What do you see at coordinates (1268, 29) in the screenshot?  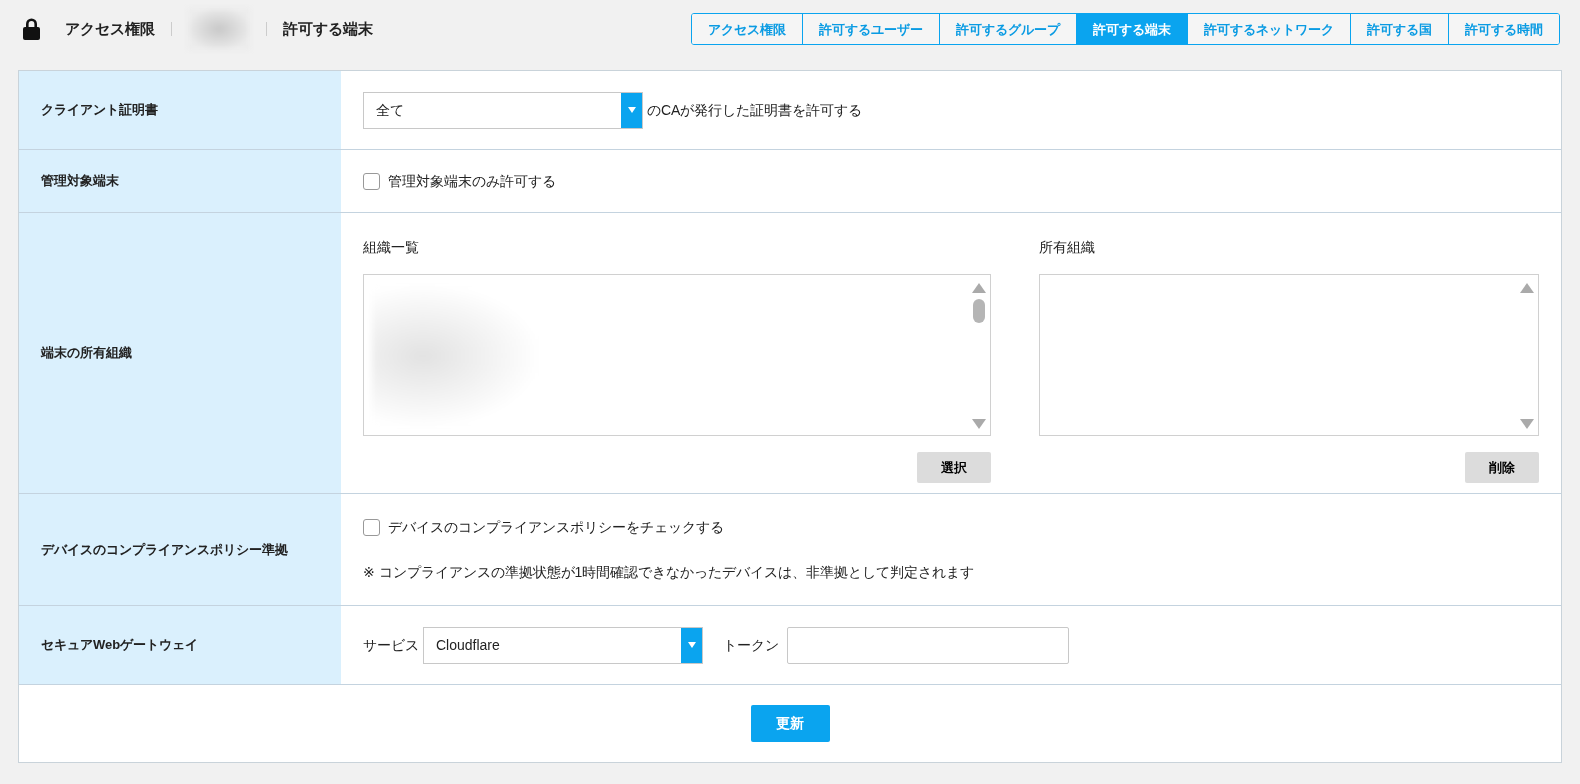 I see `tab: 許可するネットワーク` at bounding box center [1268, 29].